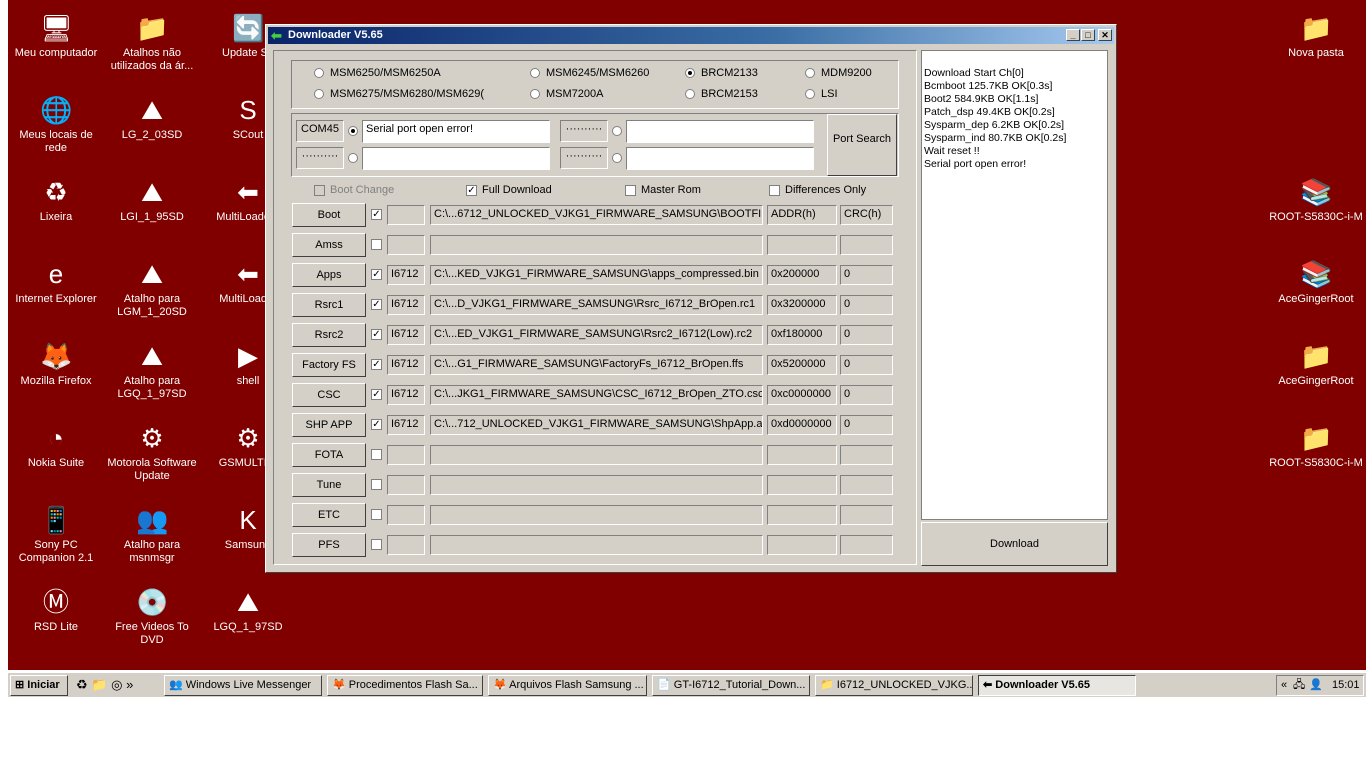 The width and height of the screenshot is (1366, 768). What do you see at coordinates (691, 35) in the screenshot?
I see `title-bar: ⬅ Downloader V5.65 _ □ ✕` at bounding box center [691, 35].